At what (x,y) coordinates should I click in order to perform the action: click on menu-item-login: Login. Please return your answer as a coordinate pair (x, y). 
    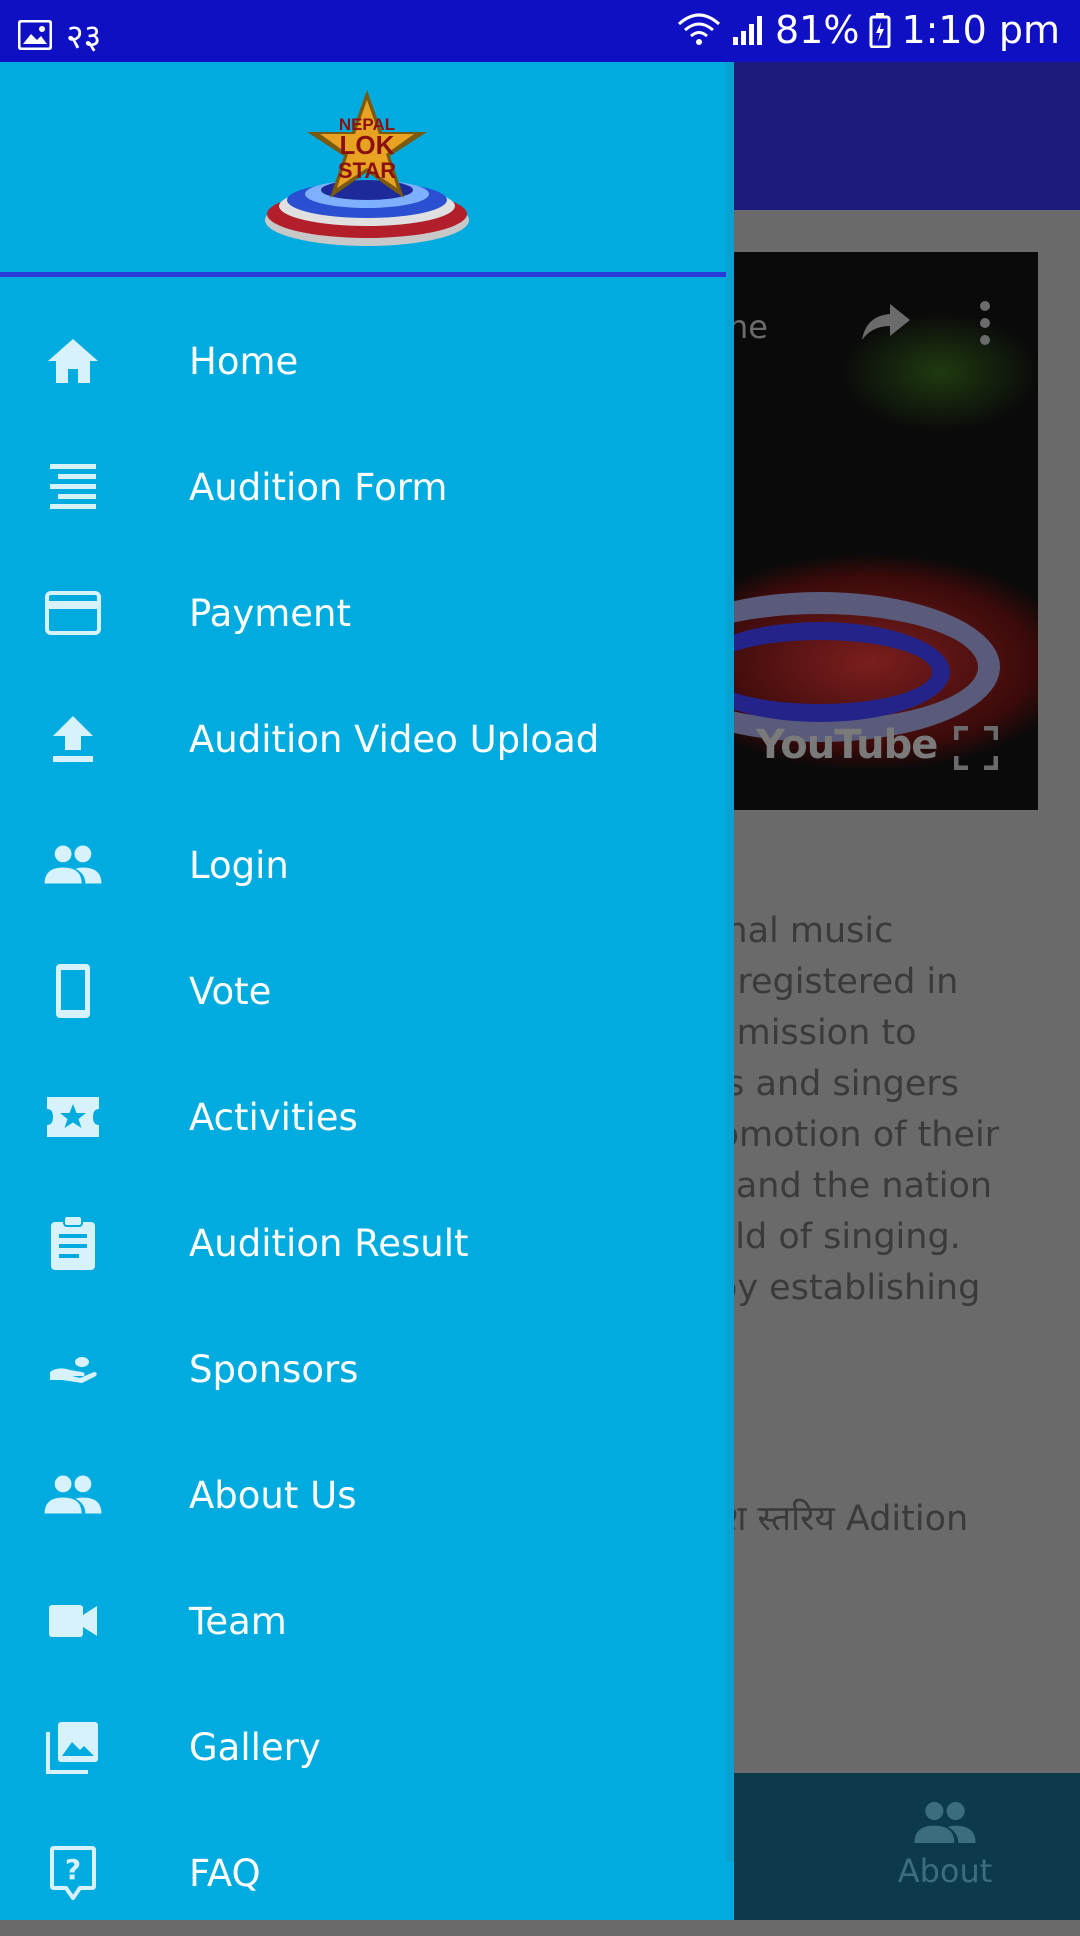
    Looking at the image, I should click on (367, 865).